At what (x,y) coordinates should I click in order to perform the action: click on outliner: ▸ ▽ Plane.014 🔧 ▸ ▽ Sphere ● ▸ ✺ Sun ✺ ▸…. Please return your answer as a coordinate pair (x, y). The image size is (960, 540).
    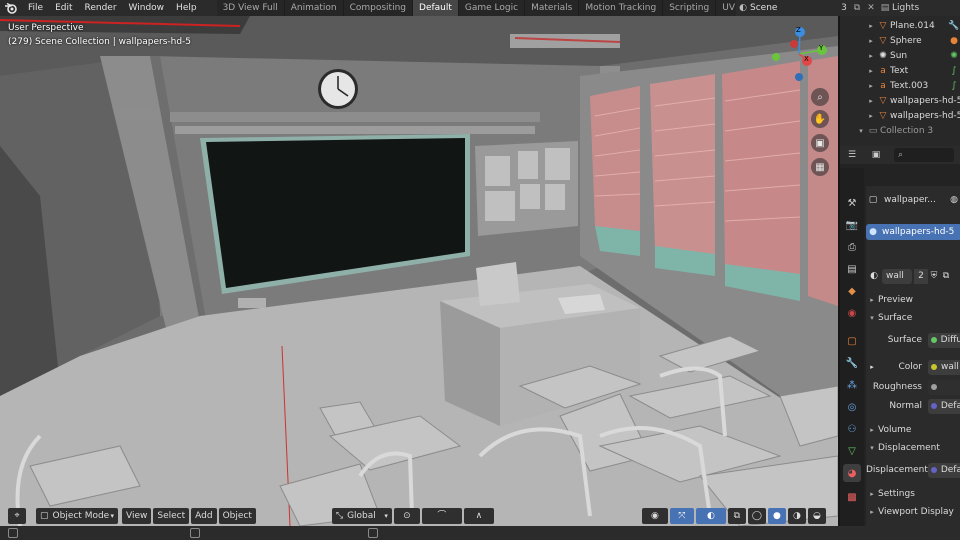
    Looking at the image, I should click on (900, 81).